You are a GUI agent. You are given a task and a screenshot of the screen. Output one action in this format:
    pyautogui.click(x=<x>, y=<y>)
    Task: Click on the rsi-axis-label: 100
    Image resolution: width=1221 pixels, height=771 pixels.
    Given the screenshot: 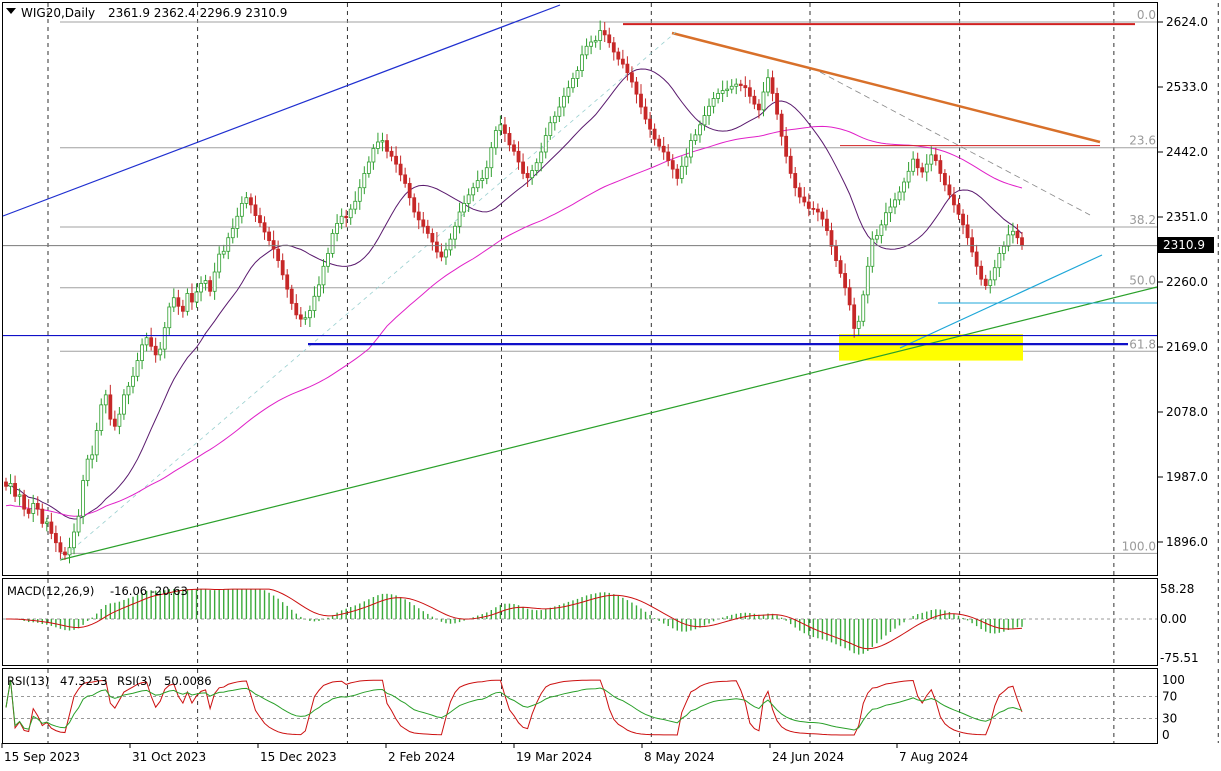 What is the action you would take?
    pyautogui.click(x=1173, y=680)
    